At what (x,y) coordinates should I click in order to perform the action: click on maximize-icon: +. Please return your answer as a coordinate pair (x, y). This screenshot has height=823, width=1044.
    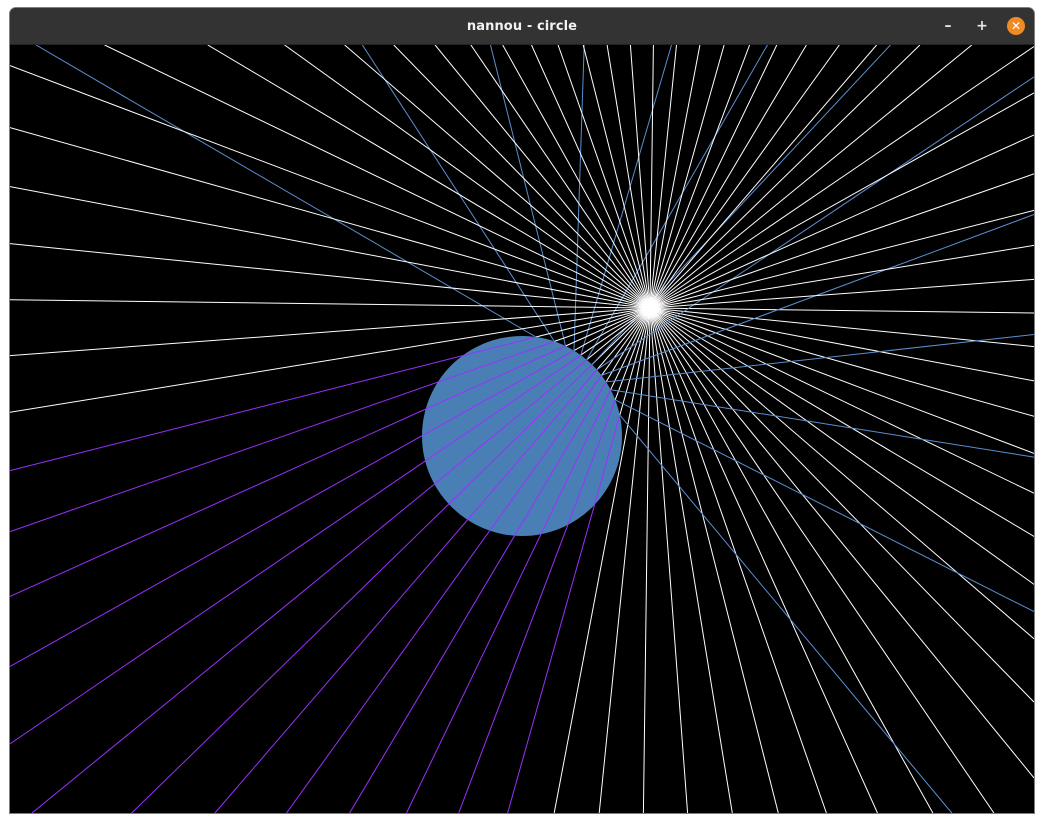
    Looking at the image, I should click on (982, 26).